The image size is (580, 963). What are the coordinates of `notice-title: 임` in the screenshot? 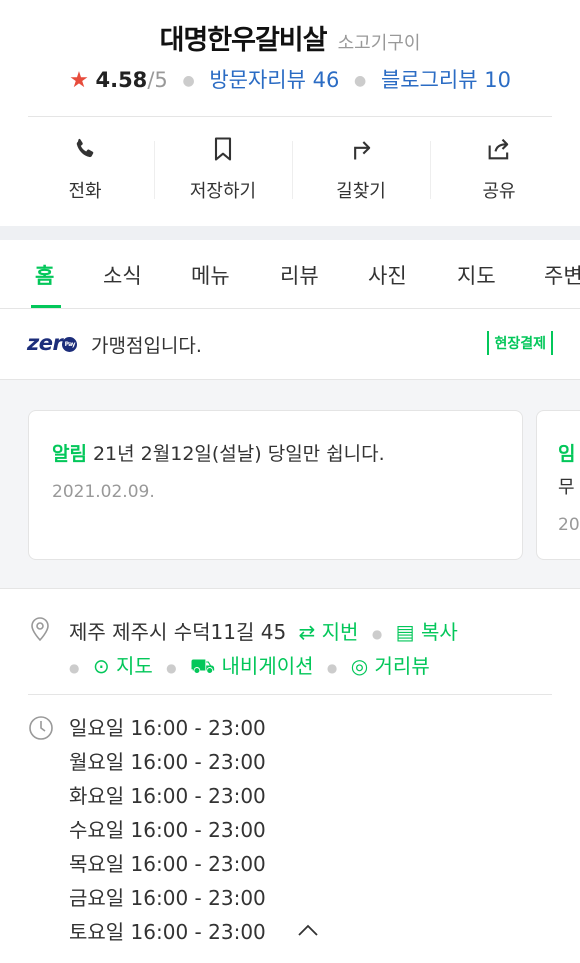 It's located at (569, 452).